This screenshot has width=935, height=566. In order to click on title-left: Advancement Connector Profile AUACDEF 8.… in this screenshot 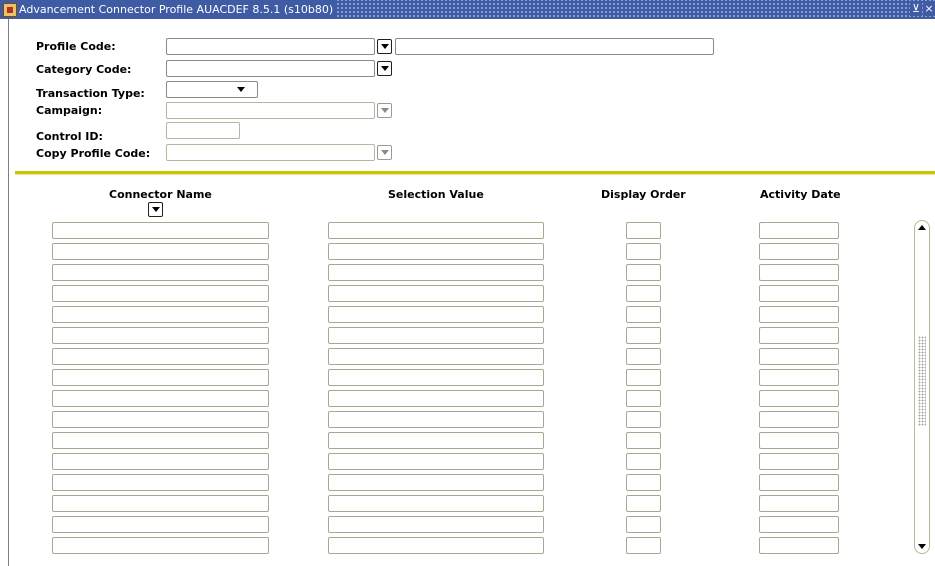, I will do `click(169, 9)`.